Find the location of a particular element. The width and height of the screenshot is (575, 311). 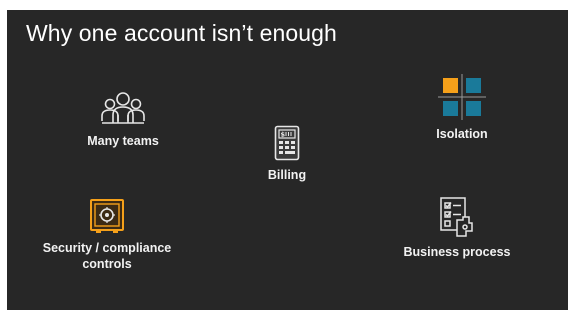

isolation-label: Isolation is located at coordinates (462, 134).